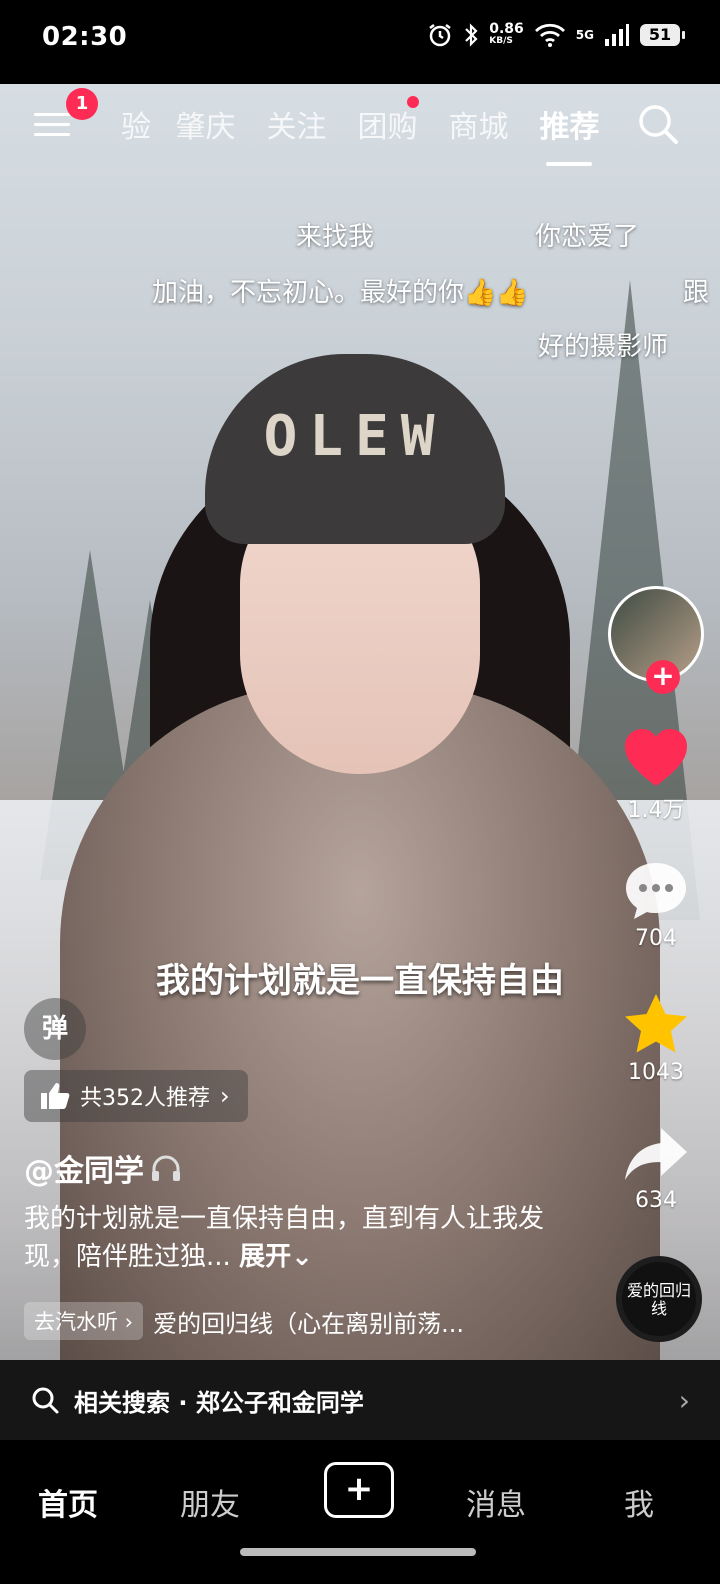 The height and width of the screenshot is (1584, 720). I want to click on hat-text: OLEW, so click(355, 436).